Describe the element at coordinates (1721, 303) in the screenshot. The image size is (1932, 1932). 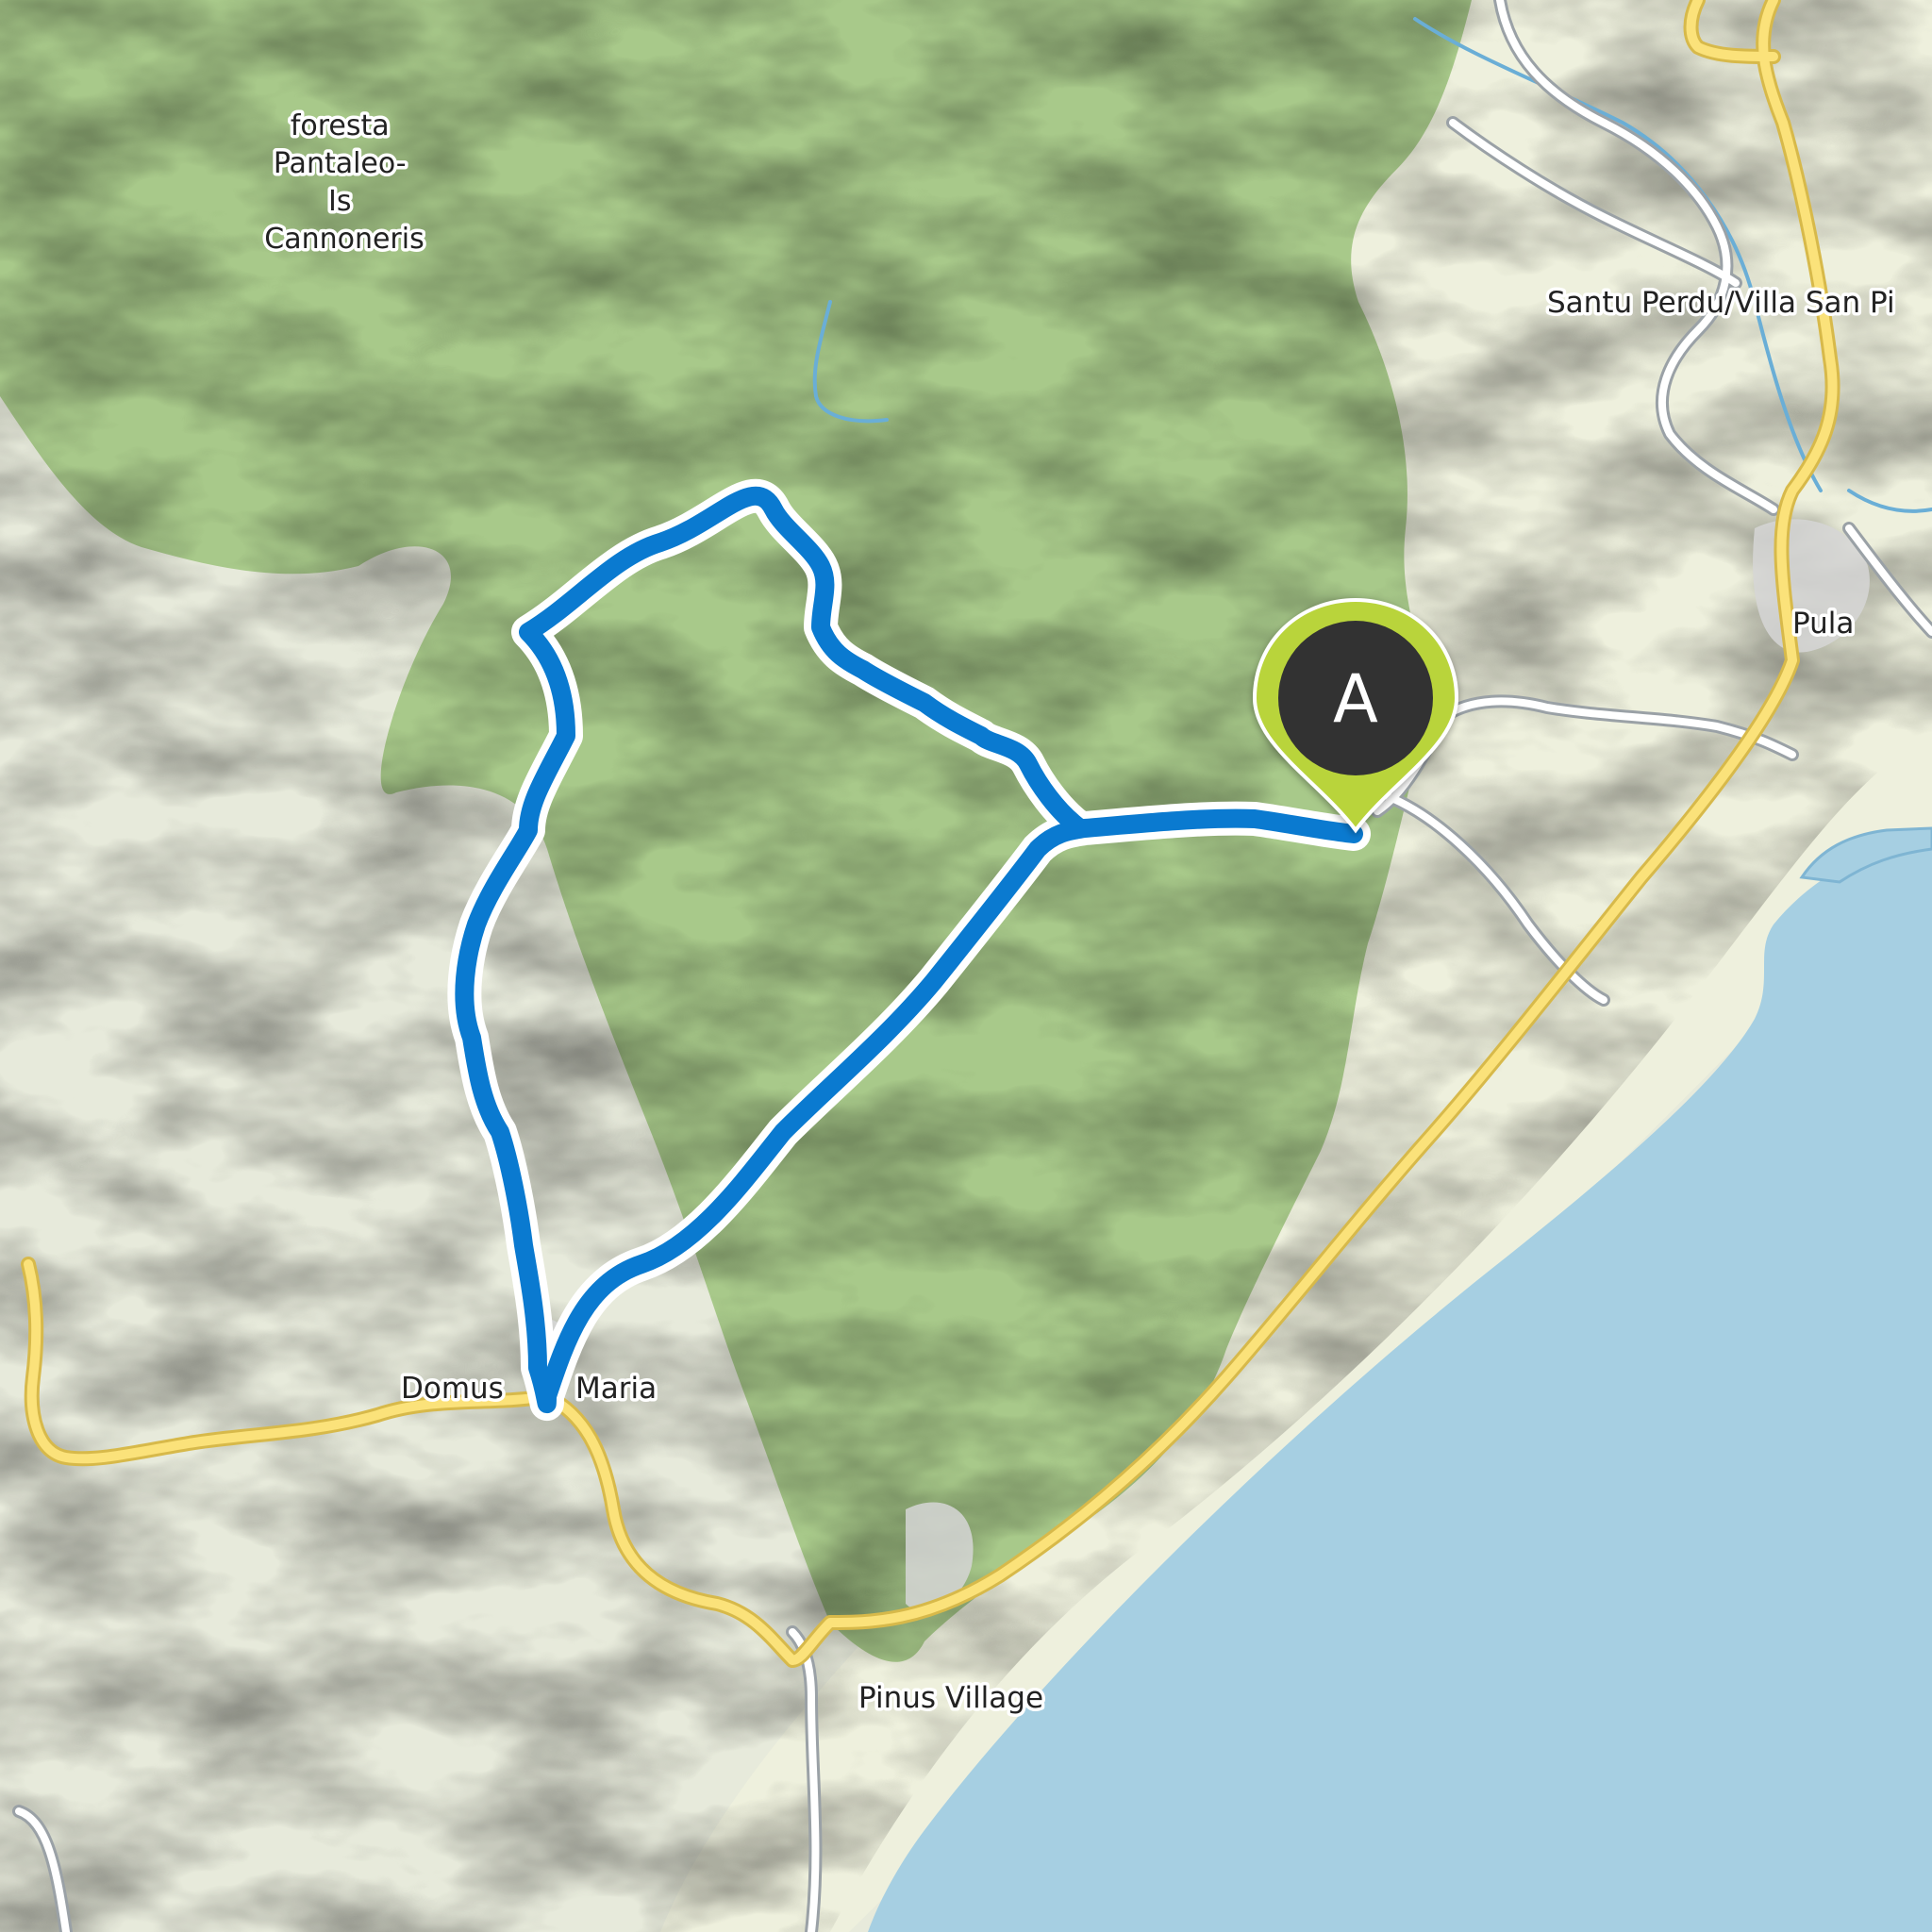
I see `place-label-santu-perdu: Santu Perdu/Villa San Pi` at that location.